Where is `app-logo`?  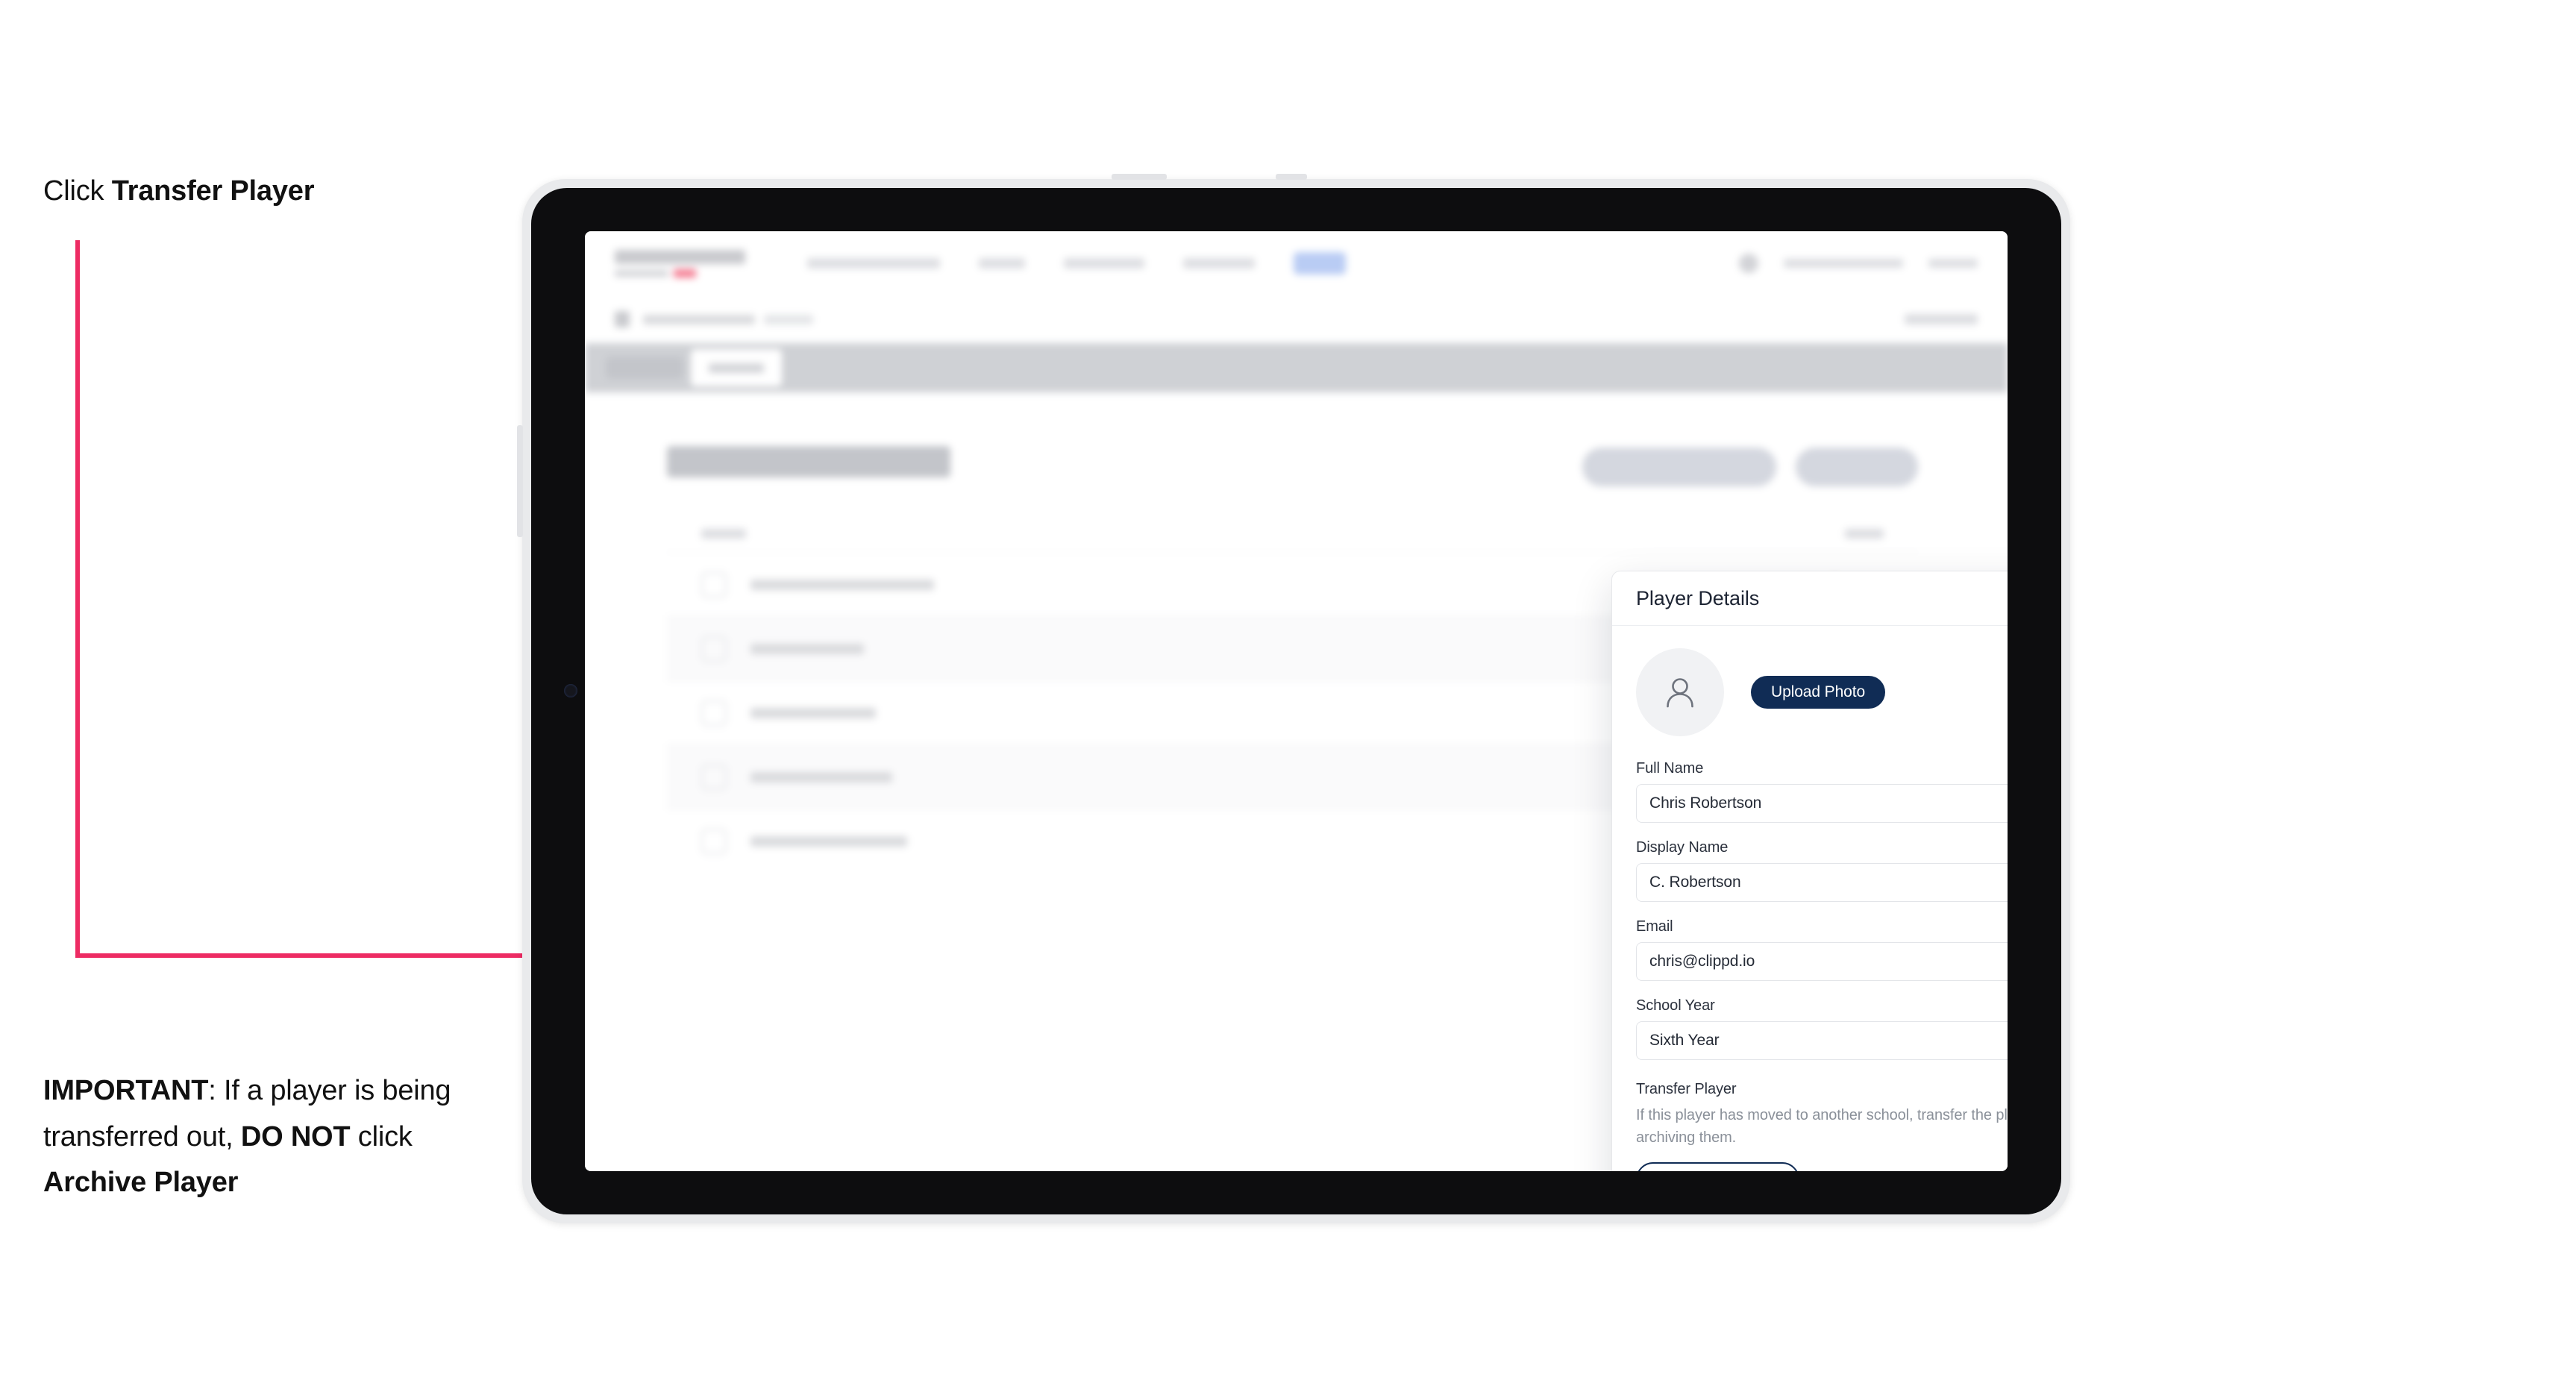 app-logo is located at coordinates (685, 263).